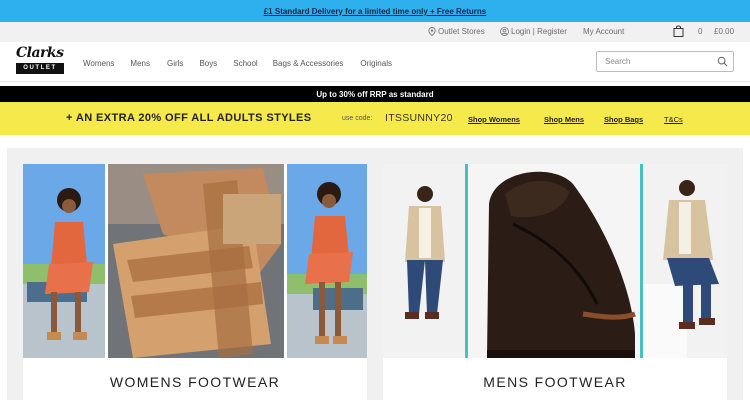 The image size is (750, 400). Describe the element at coordinates (539, 31) in the screenshot. I see `login-register-label: Login | Register` at that location.